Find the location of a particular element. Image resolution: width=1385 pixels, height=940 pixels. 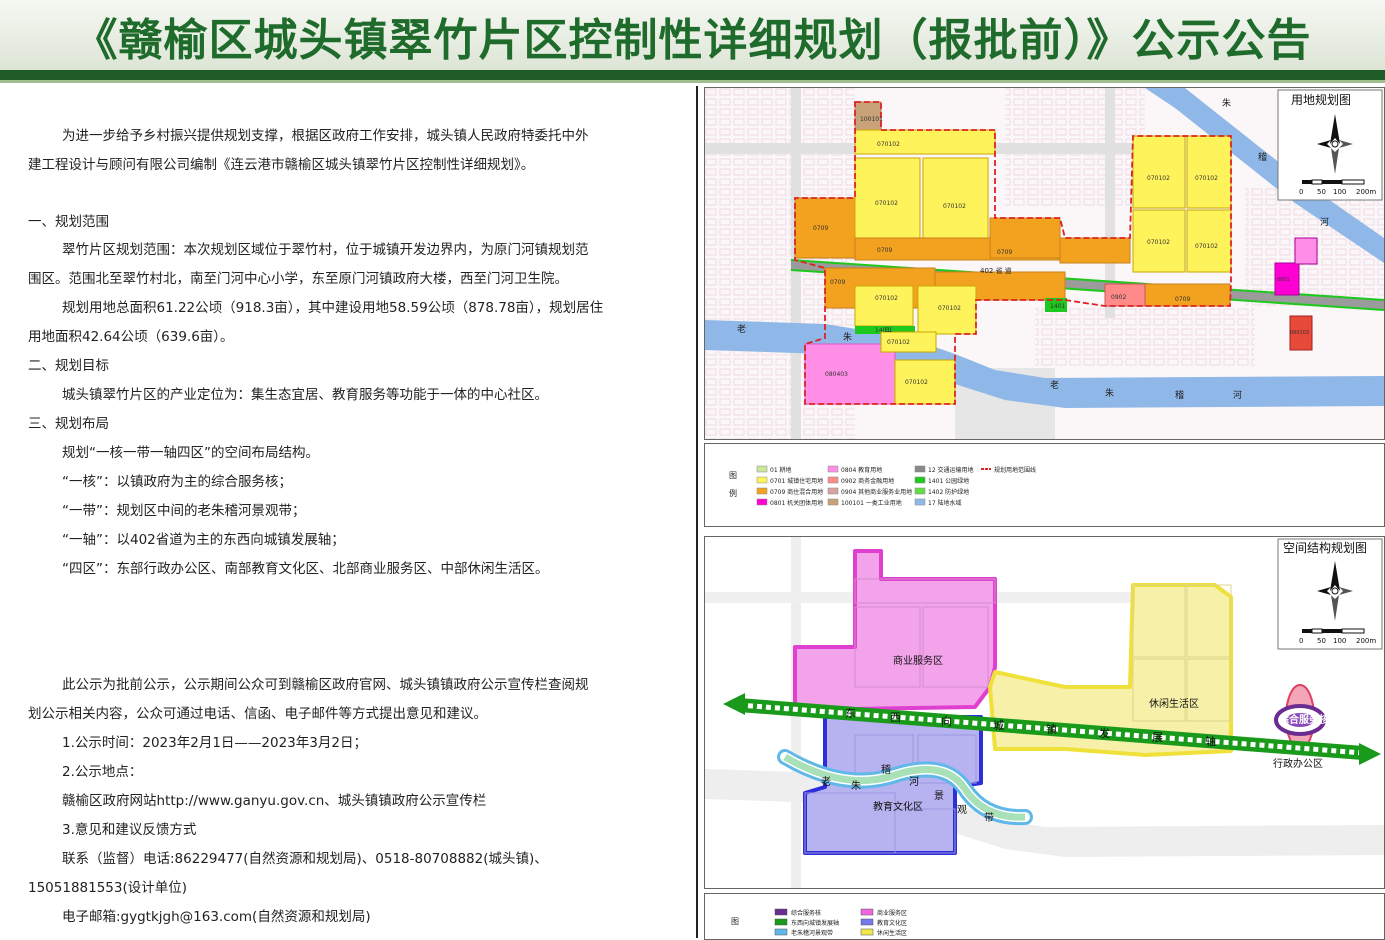

code-070102-school-n: 070102 is located at coordinates (898, 342).